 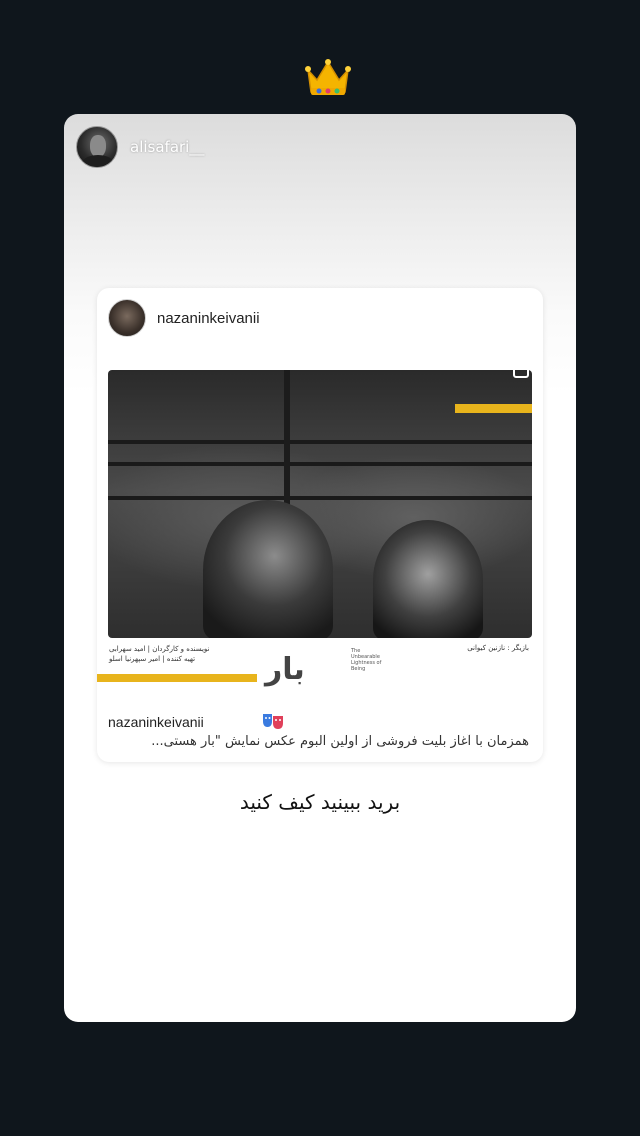 I want to click on caption-username: nazaninkeivanii, so click(x=156, y=722).